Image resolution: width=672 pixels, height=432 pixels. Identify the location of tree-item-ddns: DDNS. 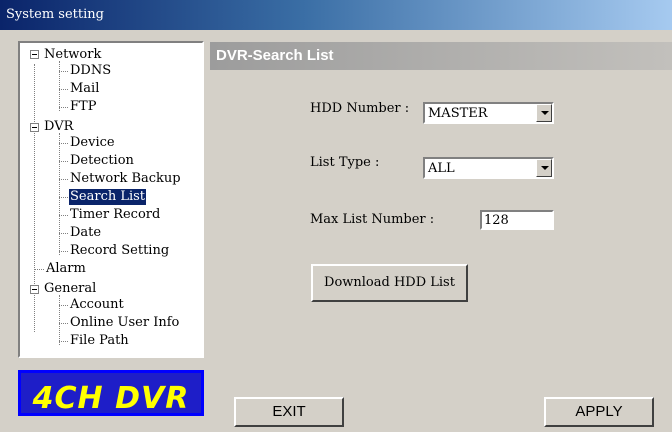
(90, 71).